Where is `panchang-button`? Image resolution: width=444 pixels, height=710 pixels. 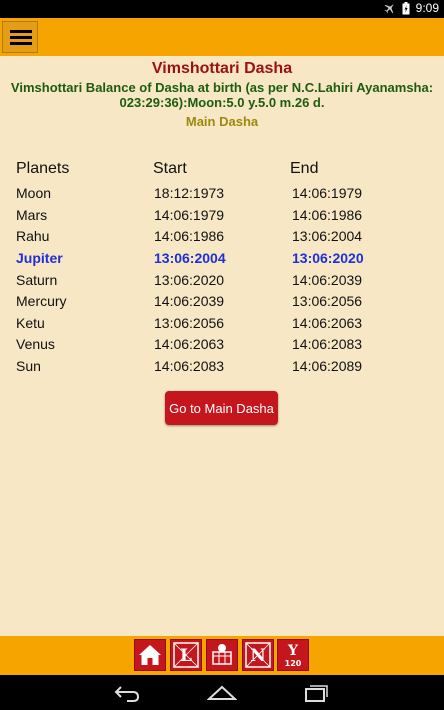 panchang-button is located at coordinates (222, 655).